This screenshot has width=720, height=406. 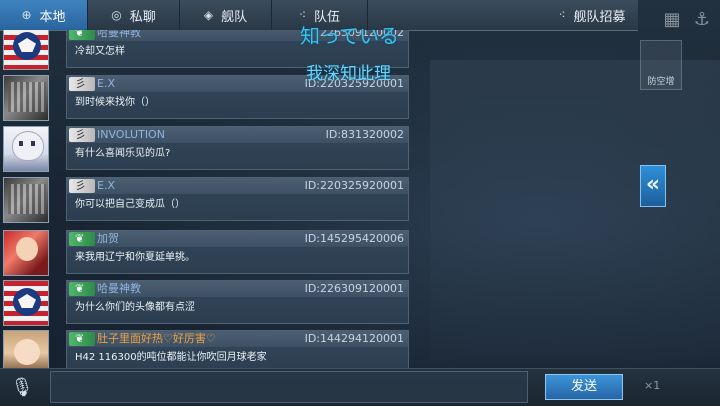 What do you see at coordinates (237, 339) in the screenshot?
I see `message-header: ❦ 肚子里面好热♡好厉害♡ ID:144294120001` at bounding box center [237, 339].